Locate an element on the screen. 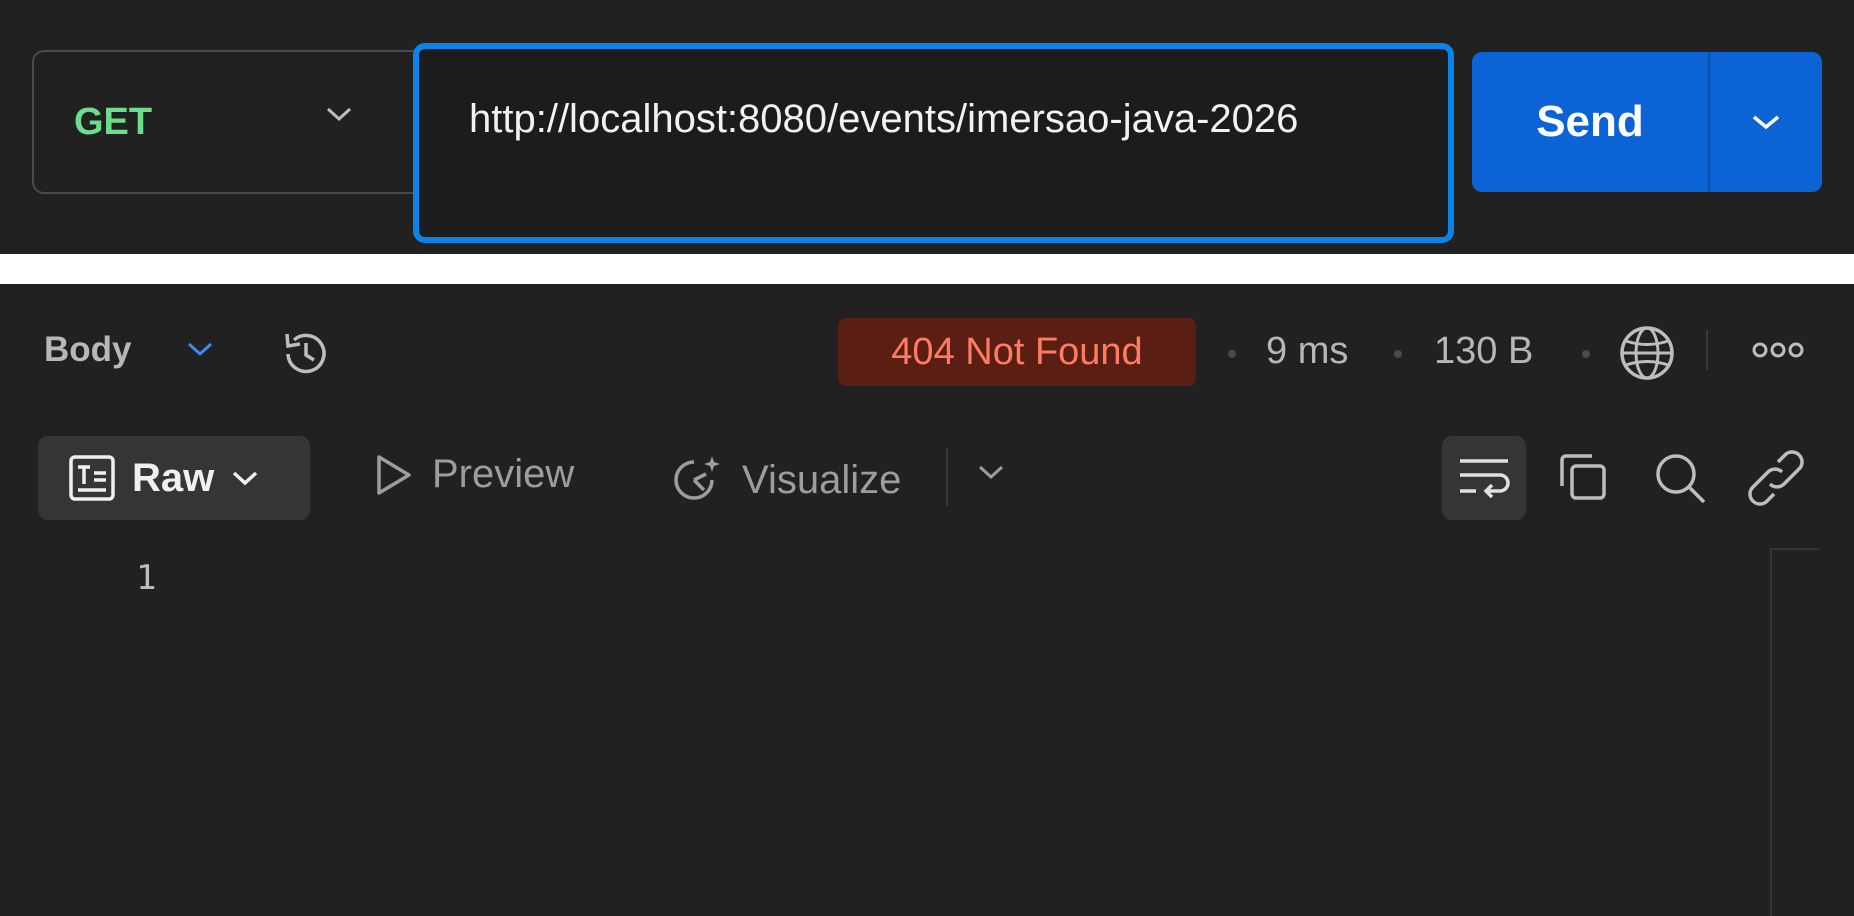 The width and height of the screenshot is (1854, 916). response-time: 9 ms is located at coordinates (1307, 351).